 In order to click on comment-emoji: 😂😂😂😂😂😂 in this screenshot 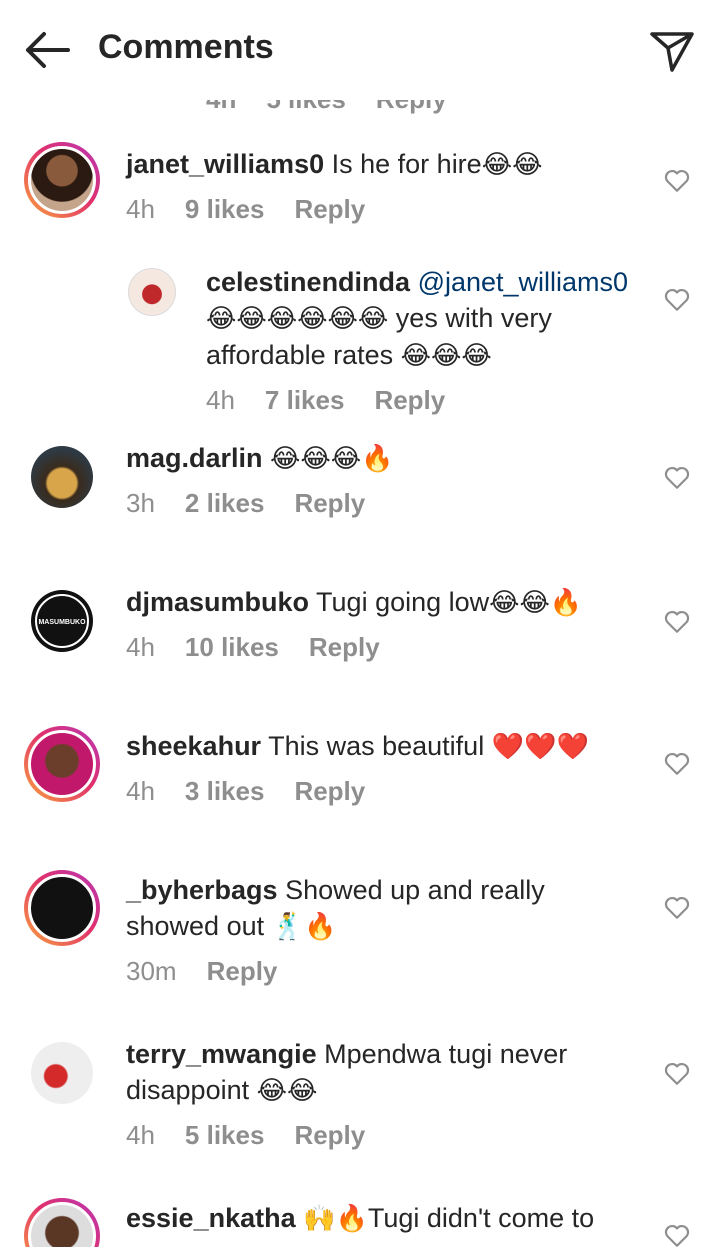, I will do `click(297, 319)`.